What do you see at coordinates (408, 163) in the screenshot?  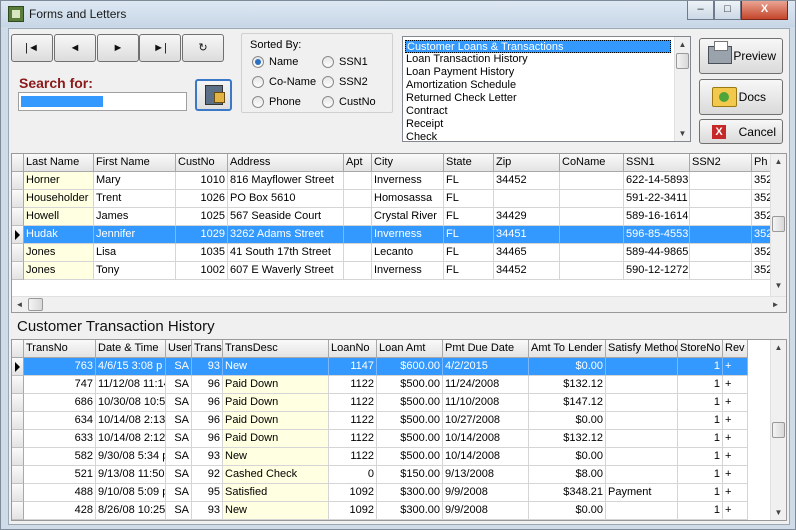 I see `column-header: City` at bounding box center [408, 163].